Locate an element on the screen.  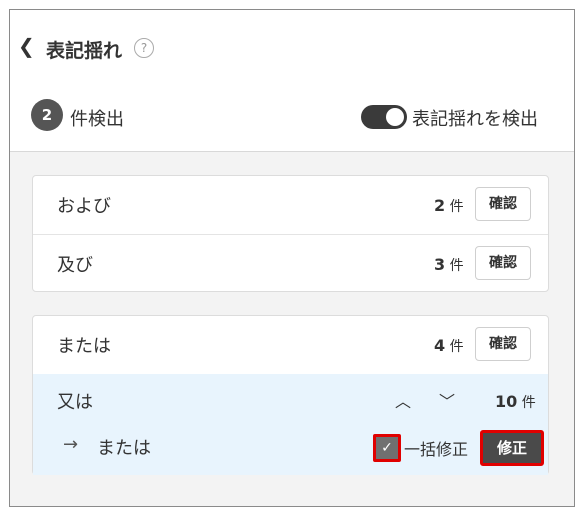
fix-button: 修正 is located at coordinates (512, 448).